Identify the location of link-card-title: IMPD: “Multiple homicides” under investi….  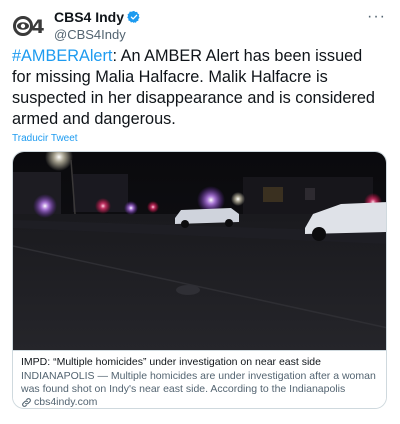
(171, 362).